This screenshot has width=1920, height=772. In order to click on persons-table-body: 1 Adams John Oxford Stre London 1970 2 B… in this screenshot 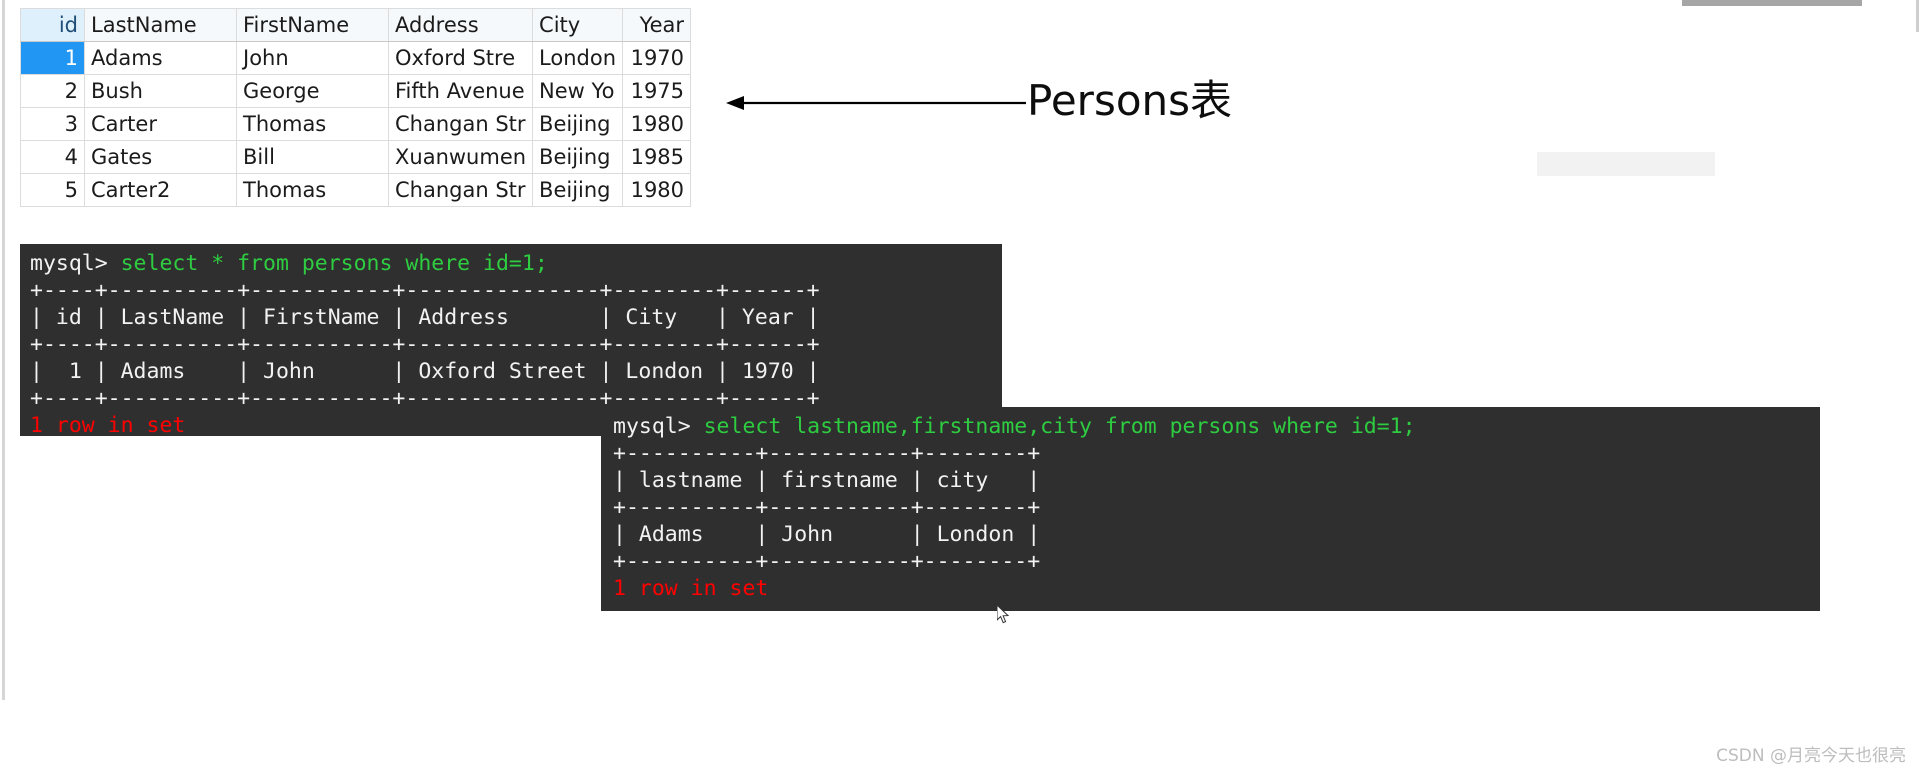, I will do `click(356, 124)`.